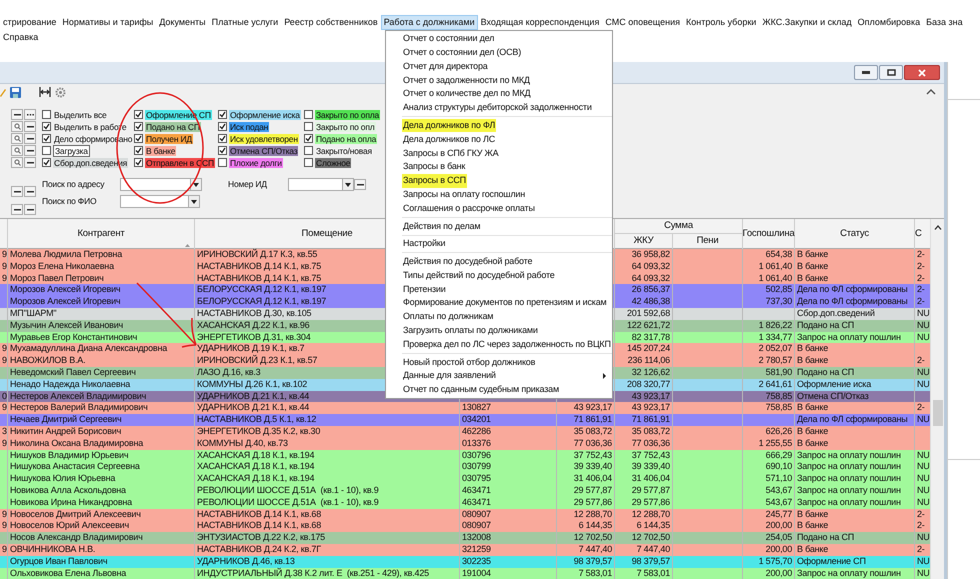  What do you see at coordinates (69, 455) in the screenshot?
I see `table-cell: Нишуков Владимир Юрьевич` at bounding box center [69, 455].